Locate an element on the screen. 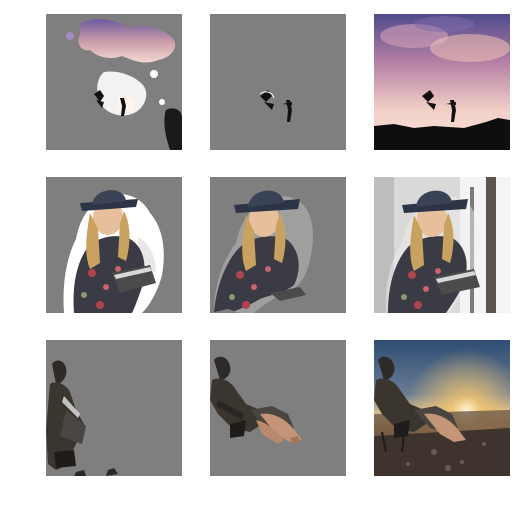  row1-masked-subject-panel is located at coordinates (278, 82).